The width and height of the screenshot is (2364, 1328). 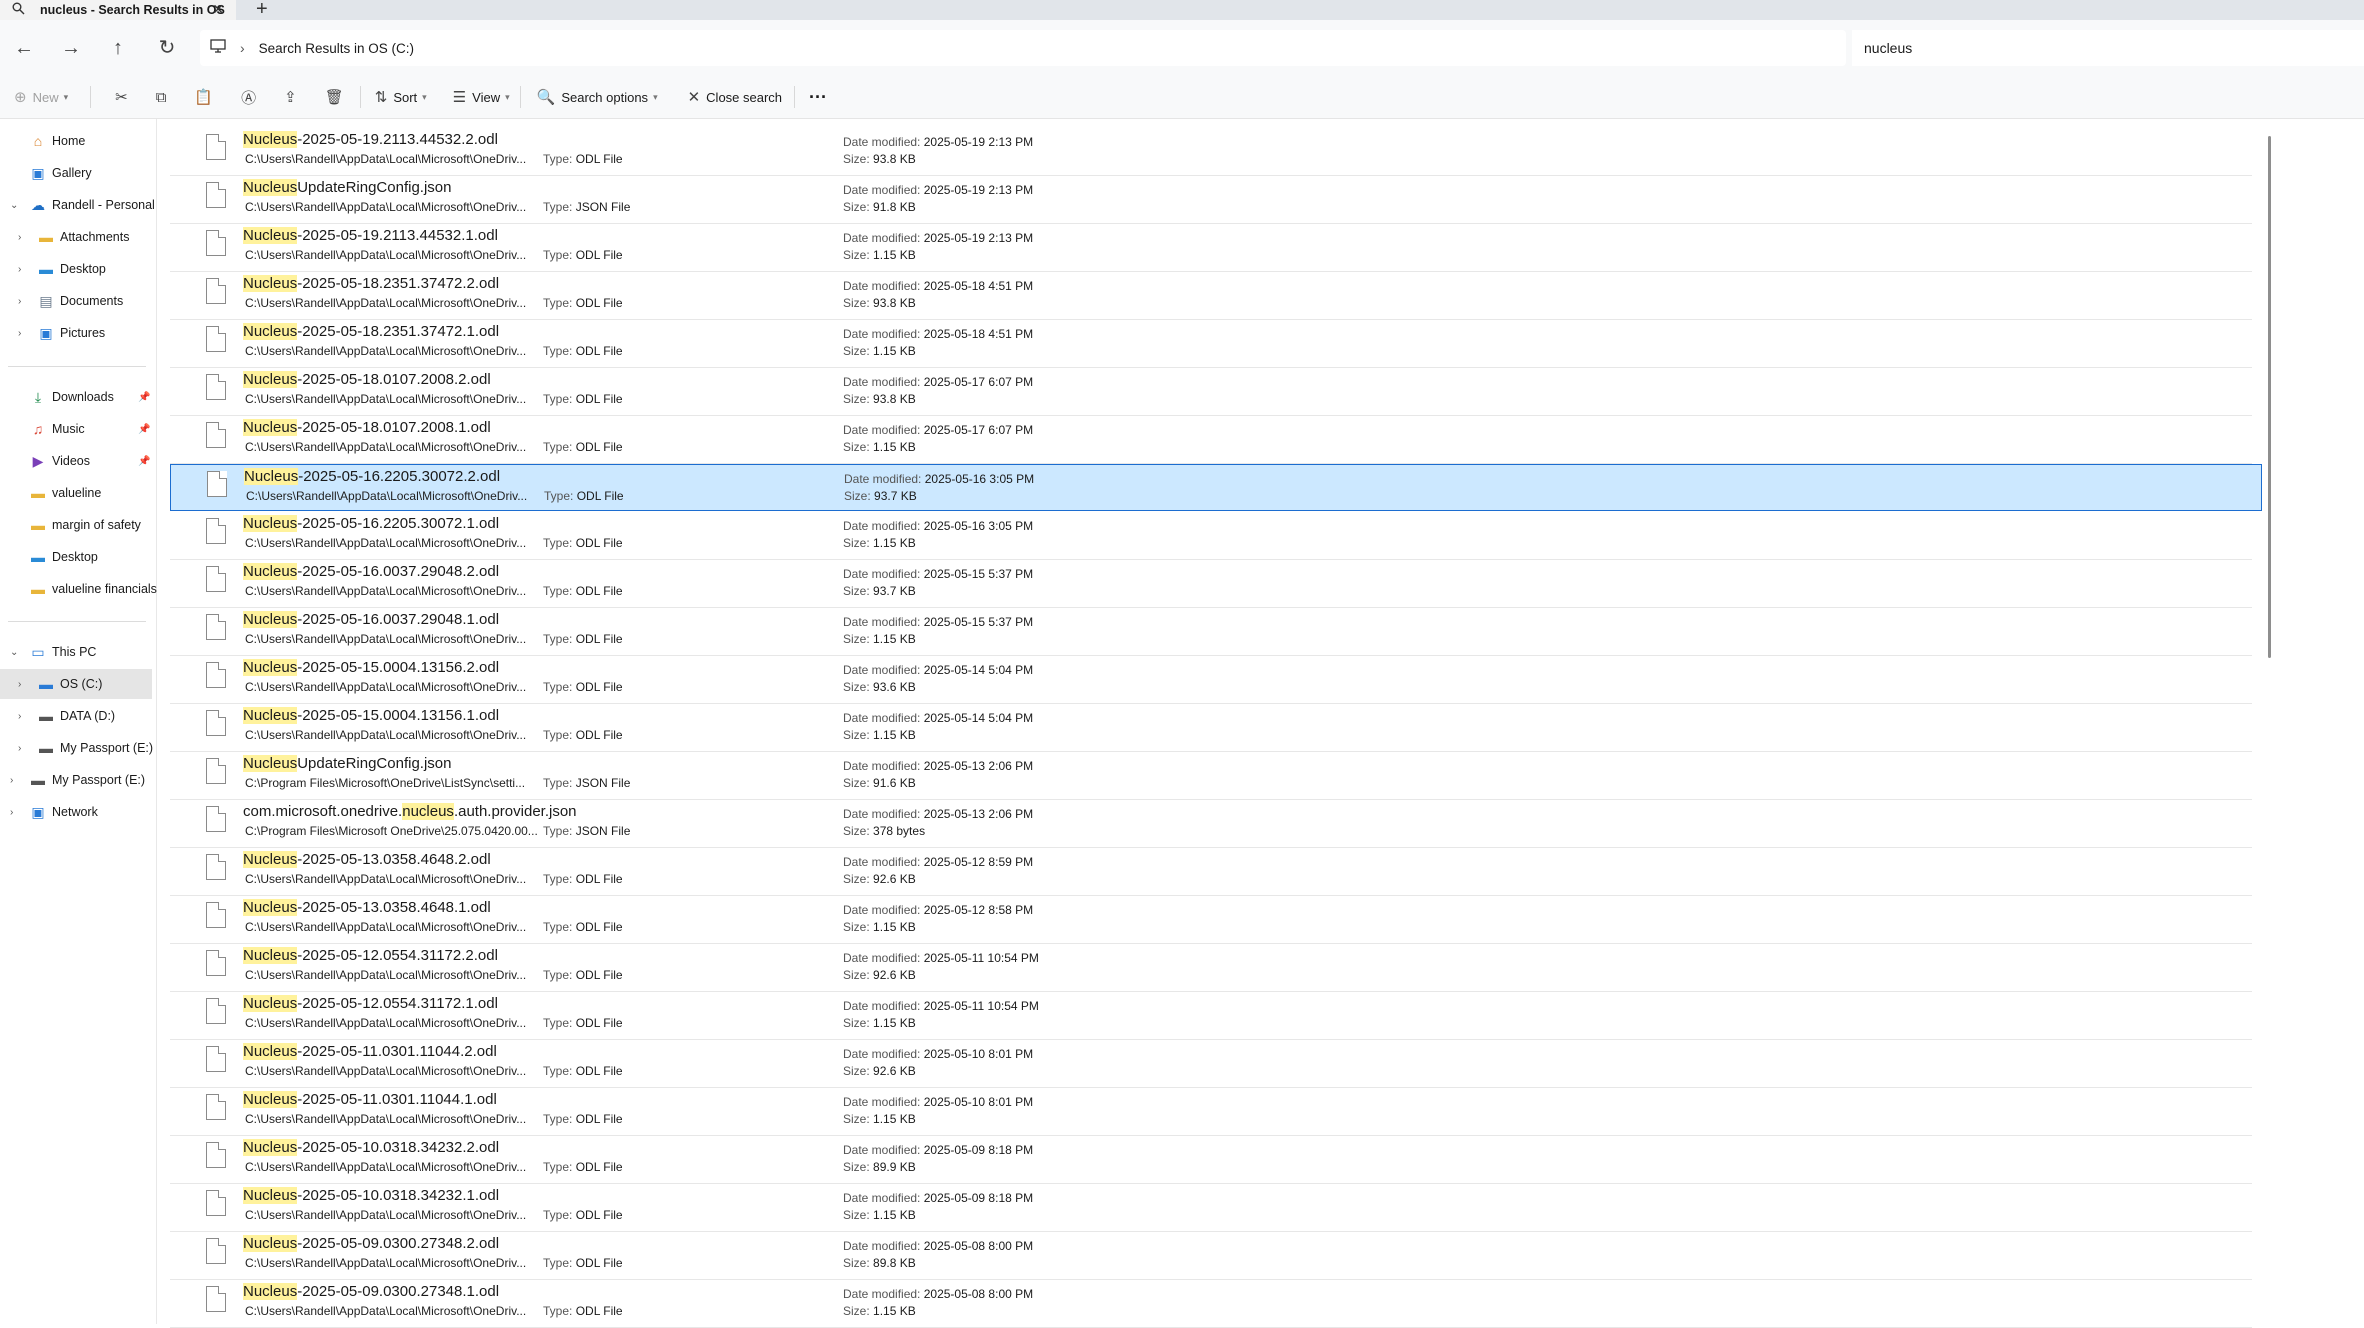 What do you see at coordinates (337, 97) in the screenshot?
I see `delete-button: 🗑` at bounding box center [337, 97].